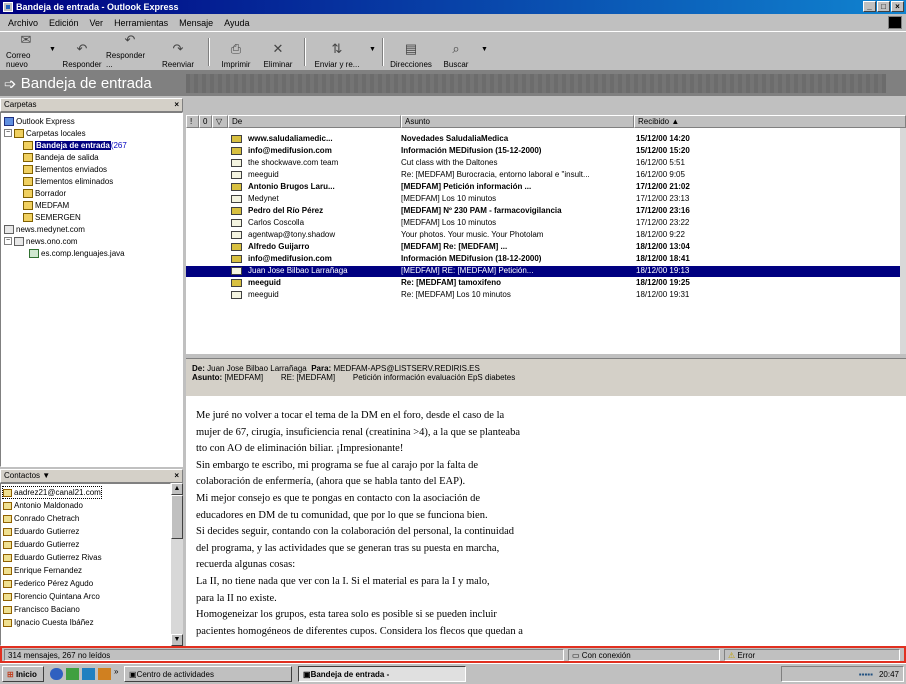 The image size is (906, 684). I want to click on find-dropdown: ▼, so click(484, 49).